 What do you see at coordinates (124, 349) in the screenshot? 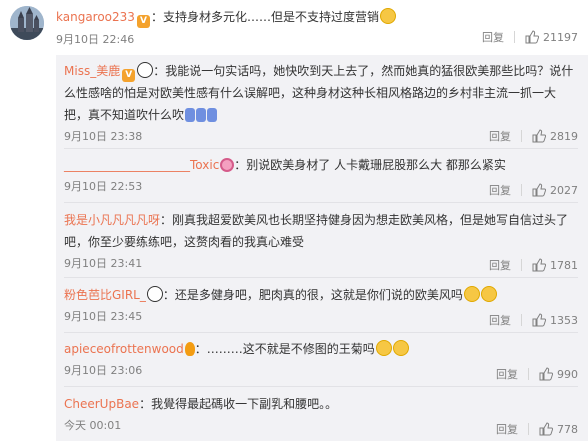
I see `reply-username: apieceofrottenwood` at bounding box center [124, 349].